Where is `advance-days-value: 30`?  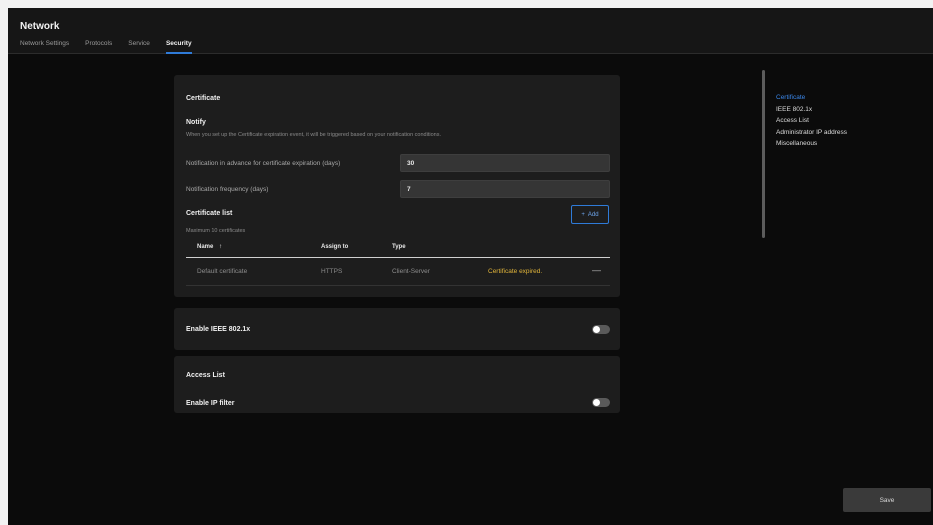 advance-days-value: 30 is located at coordinates (411, 163).